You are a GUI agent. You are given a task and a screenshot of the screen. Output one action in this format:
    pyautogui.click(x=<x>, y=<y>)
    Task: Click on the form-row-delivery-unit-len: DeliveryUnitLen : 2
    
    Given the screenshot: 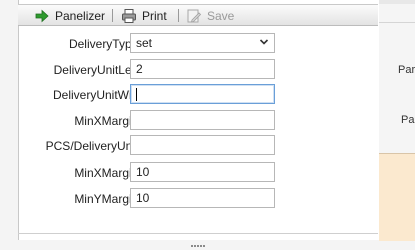 What is the action you would take?
    pyautogui.click(x=198, y=70)
    